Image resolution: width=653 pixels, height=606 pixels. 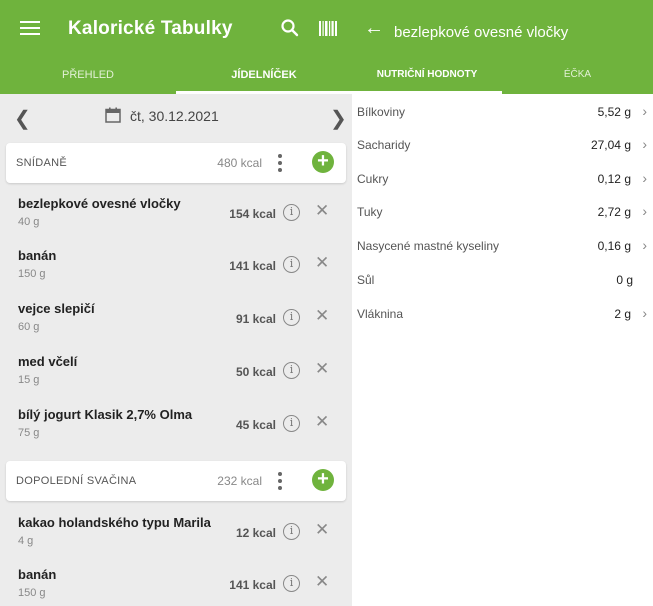 What do you see at coordinates (29, 380) in the screenshot?
I see `food-weight: 15 g` at bounding box center [29, 380].